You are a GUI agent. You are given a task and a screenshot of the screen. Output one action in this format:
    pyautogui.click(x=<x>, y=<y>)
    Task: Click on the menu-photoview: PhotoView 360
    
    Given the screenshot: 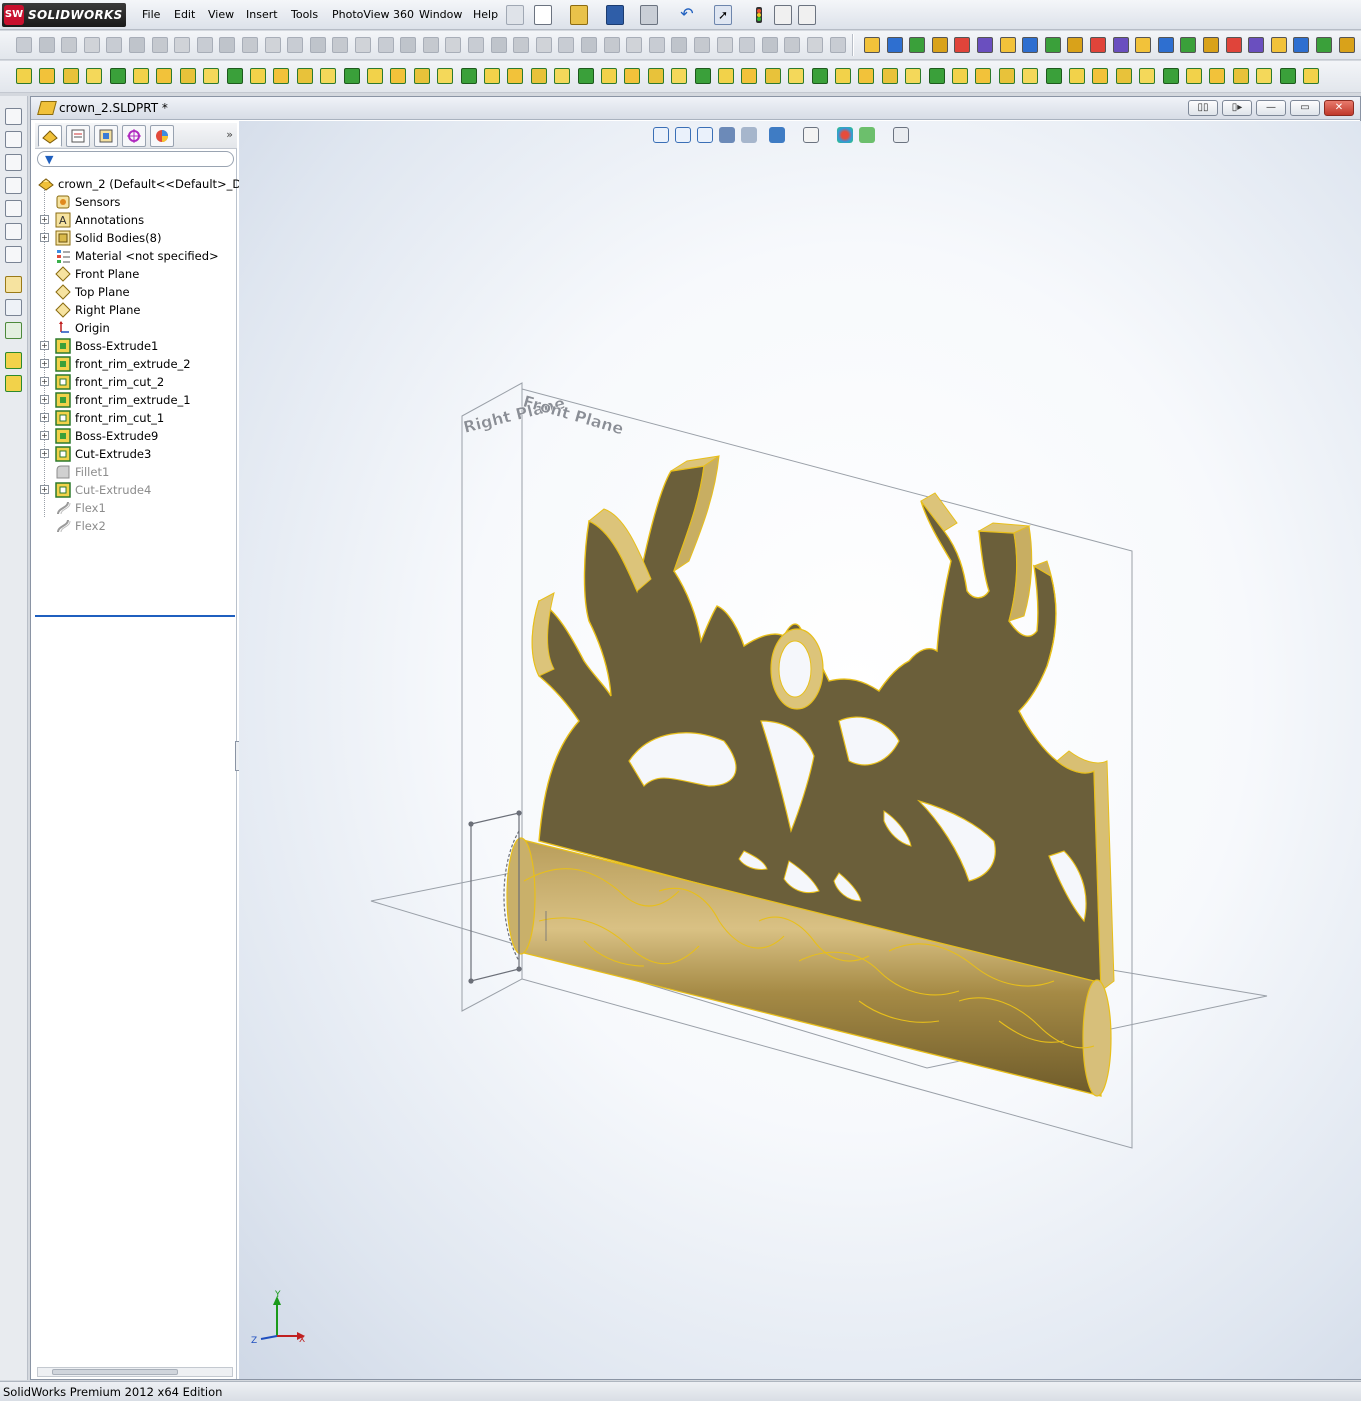 What is the action you would take?
    pyautogui.click(x=373, y=14)
    